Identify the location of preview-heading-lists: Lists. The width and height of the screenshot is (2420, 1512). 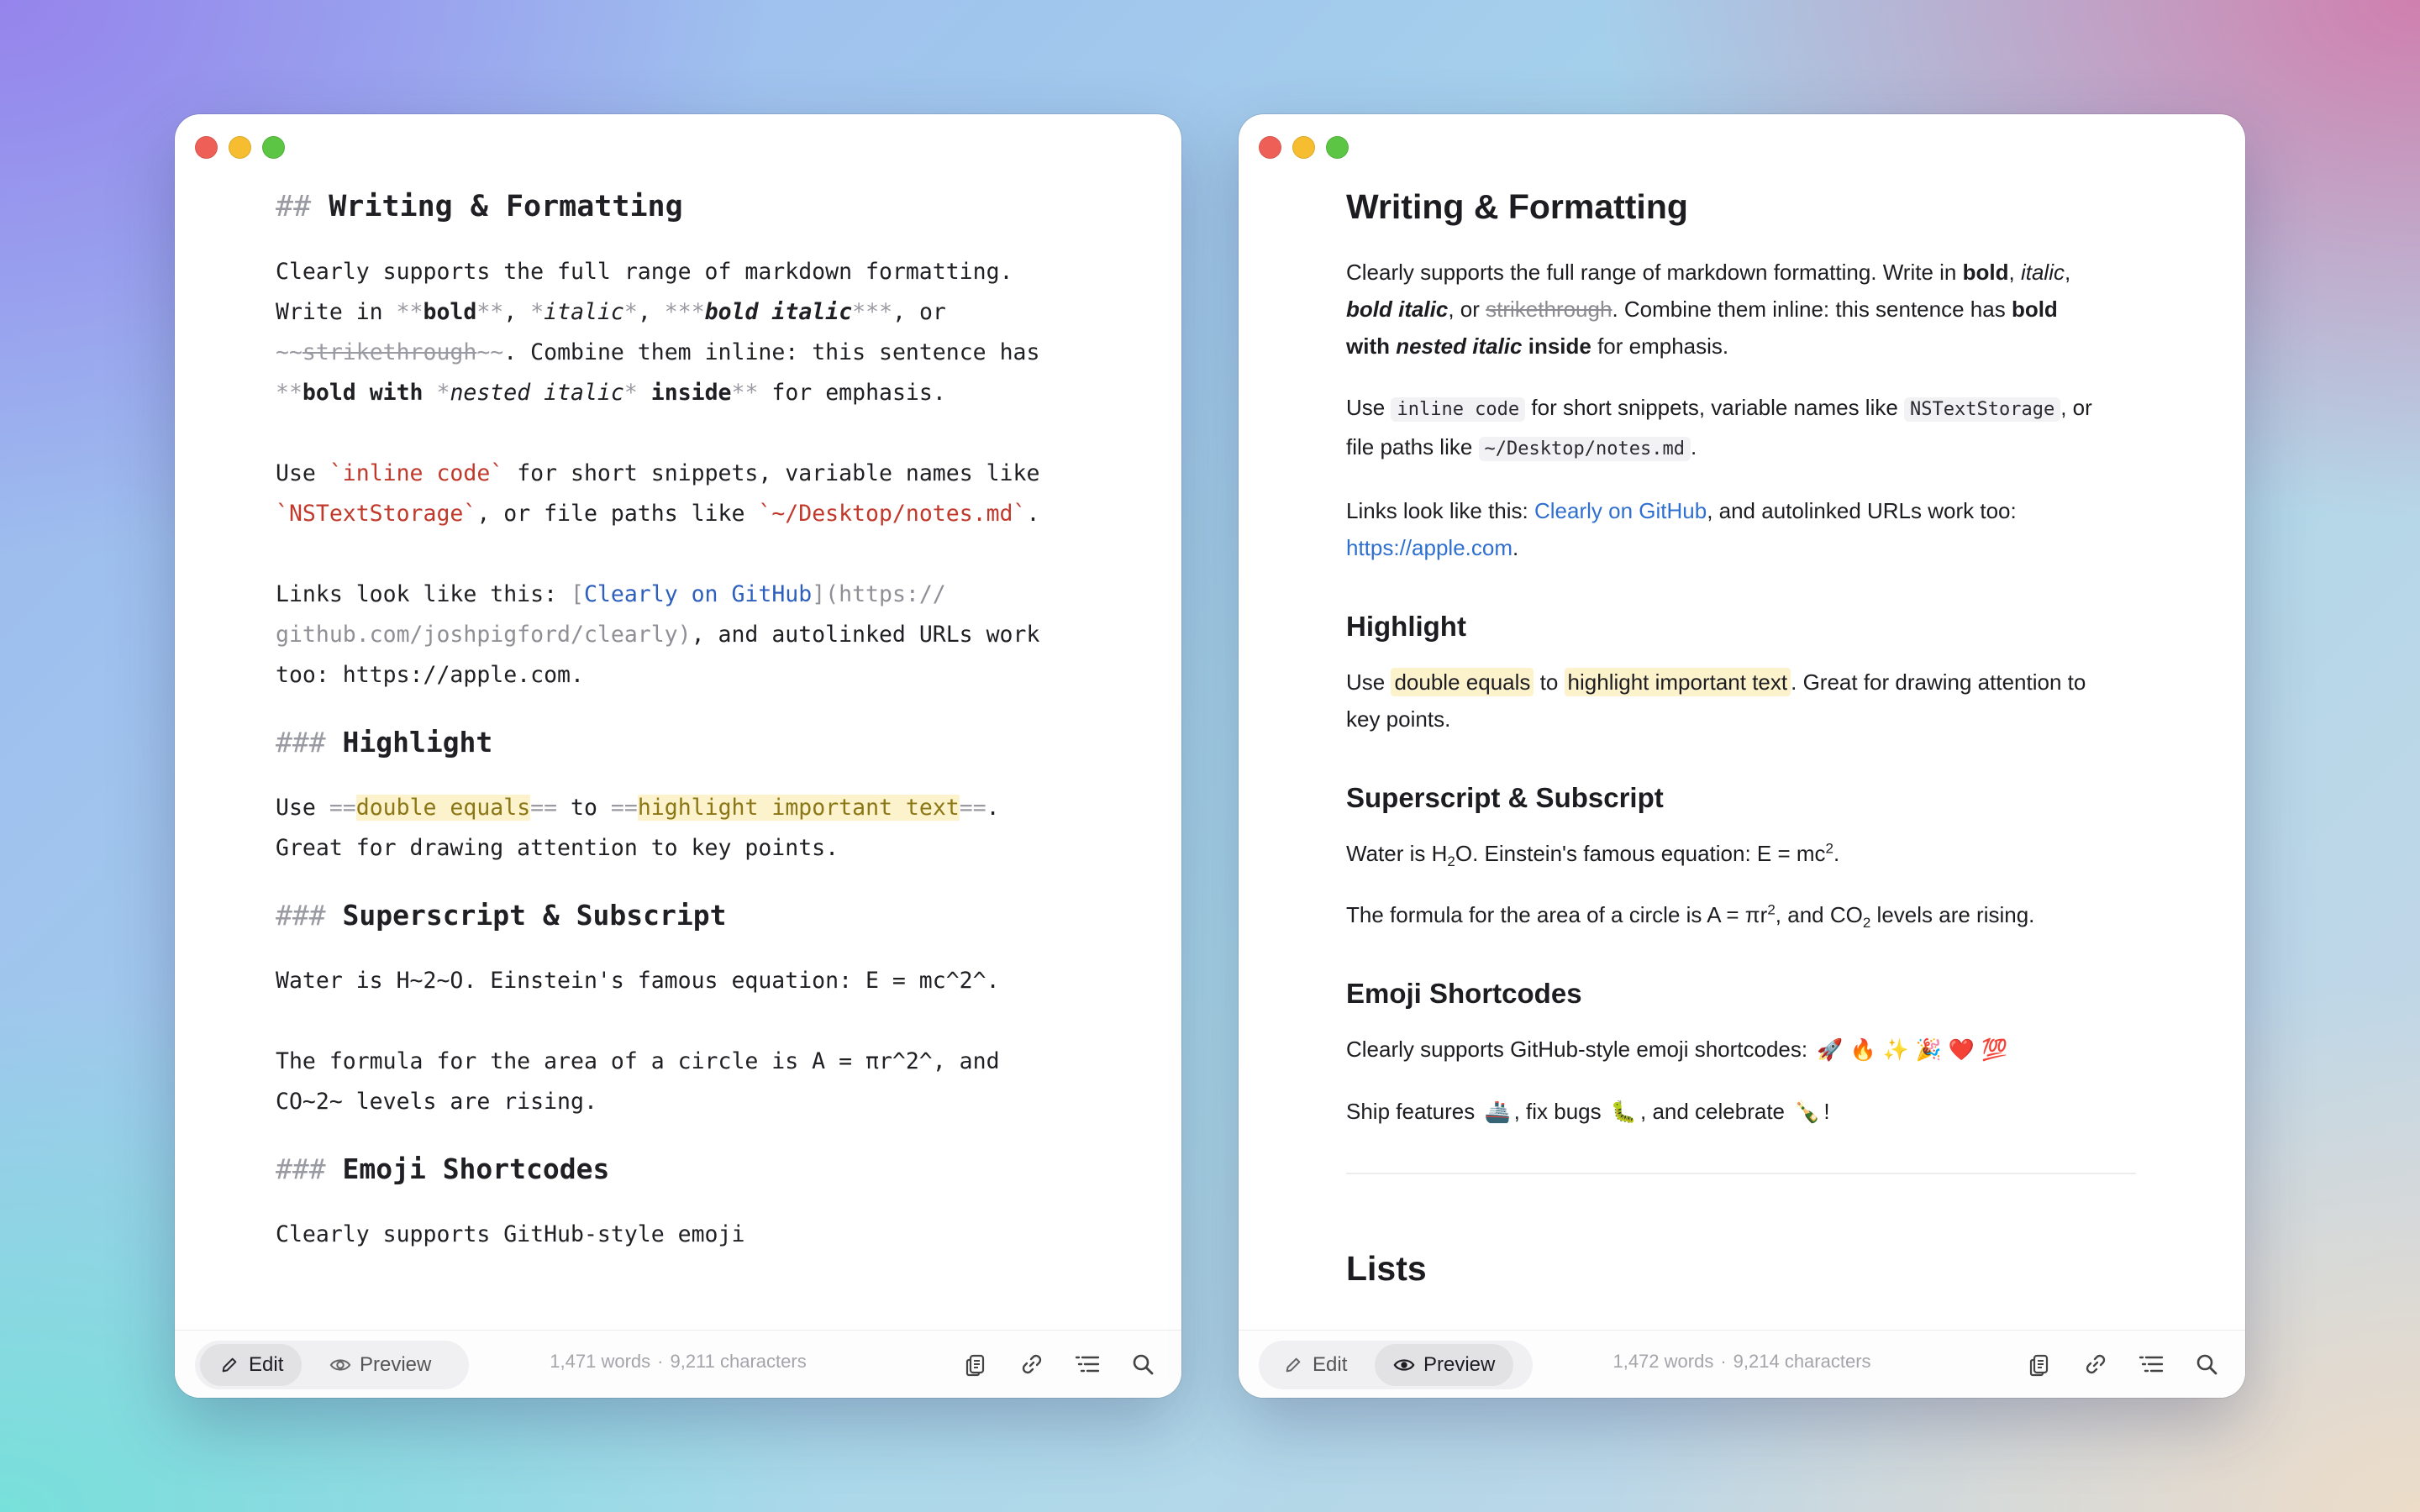
(1386, 1268).